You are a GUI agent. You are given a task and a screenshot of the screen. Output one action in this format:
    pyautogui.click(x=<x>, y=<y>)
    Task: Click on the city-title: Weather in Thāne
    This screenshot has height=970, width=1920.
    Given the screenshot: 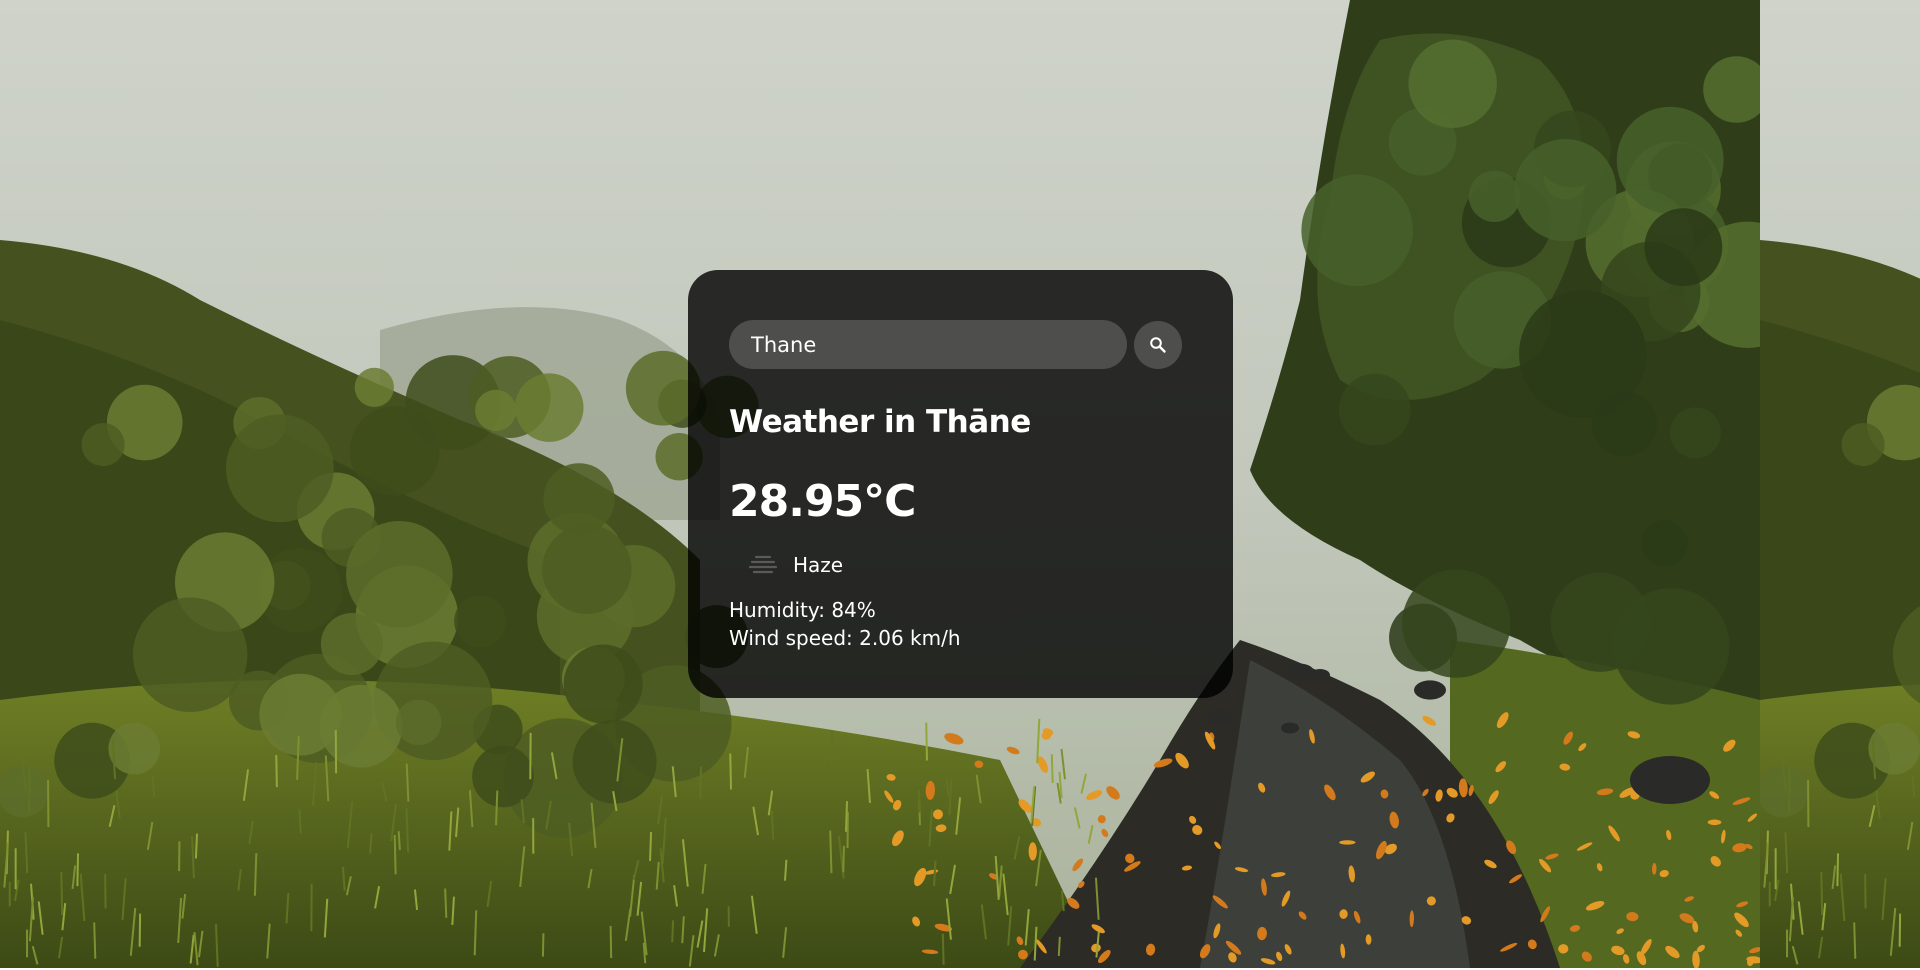 What is the action you would take?
    pyautogui.click(x=880, y=422)
    